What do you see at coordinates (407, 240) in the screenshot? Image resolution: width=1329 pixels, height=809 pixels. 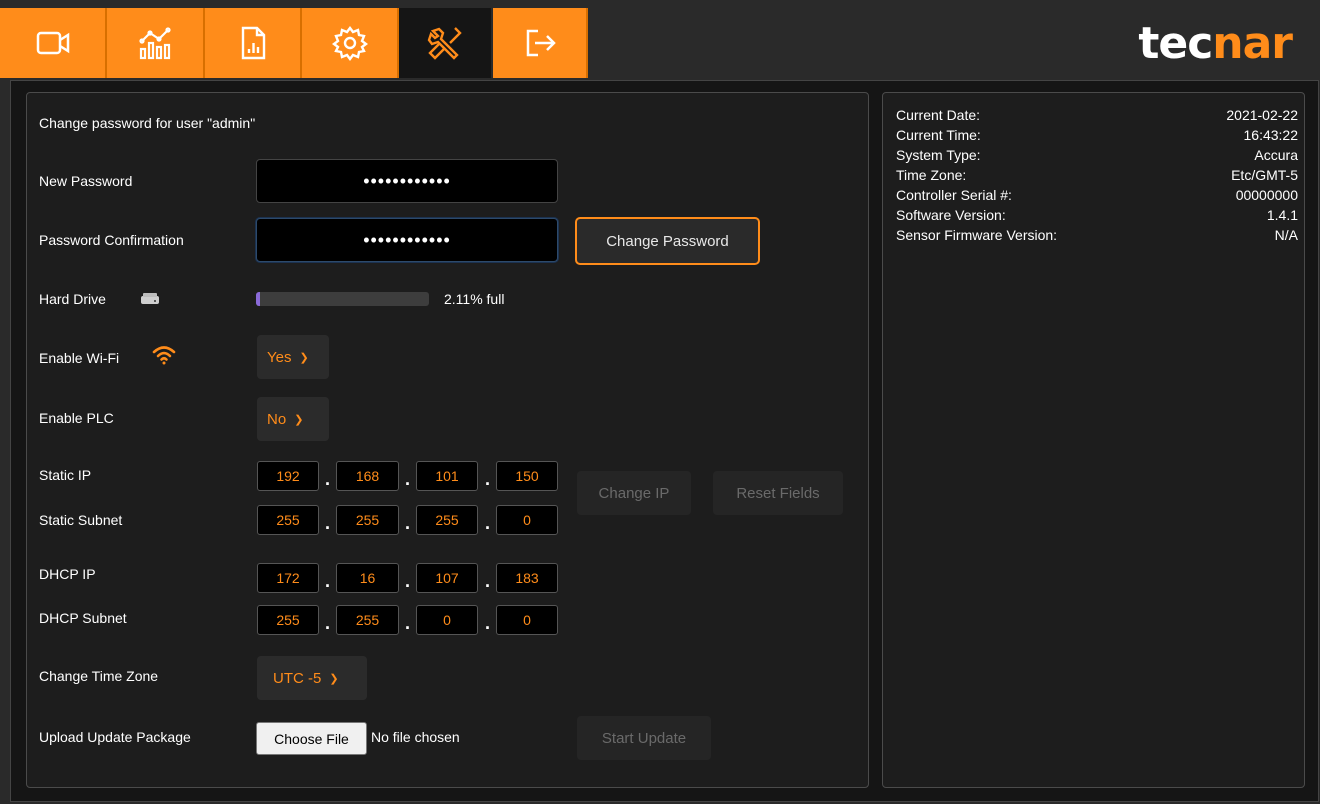 I see `password-confirmation-input: ••••••••••••` at bounding box center [407, 240].